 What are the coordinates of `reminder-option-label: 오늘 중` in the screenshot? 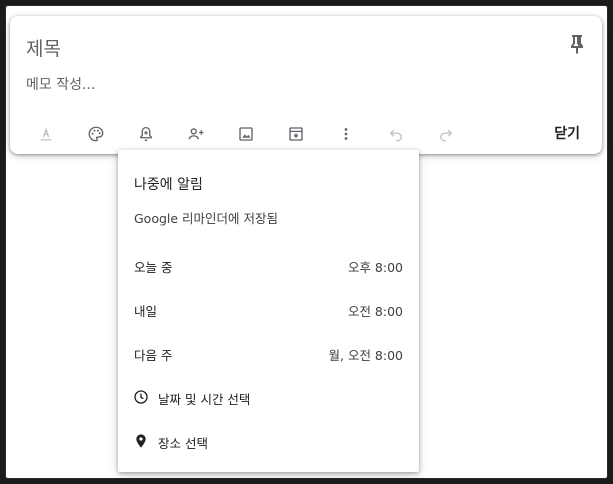 It's located at (153, 267).